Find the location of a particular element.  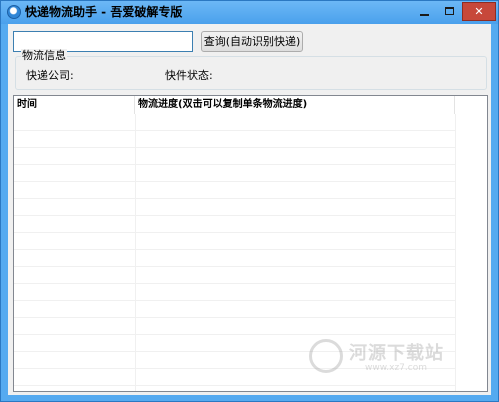

close-button: ✕ is located at coordinates (479, 11).